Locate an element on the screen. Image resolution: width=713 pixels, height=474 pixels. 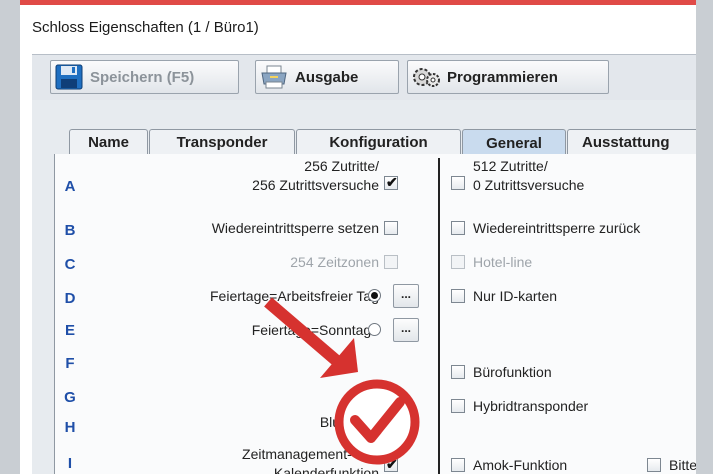
header-accent is located at coordinates (358, 2).